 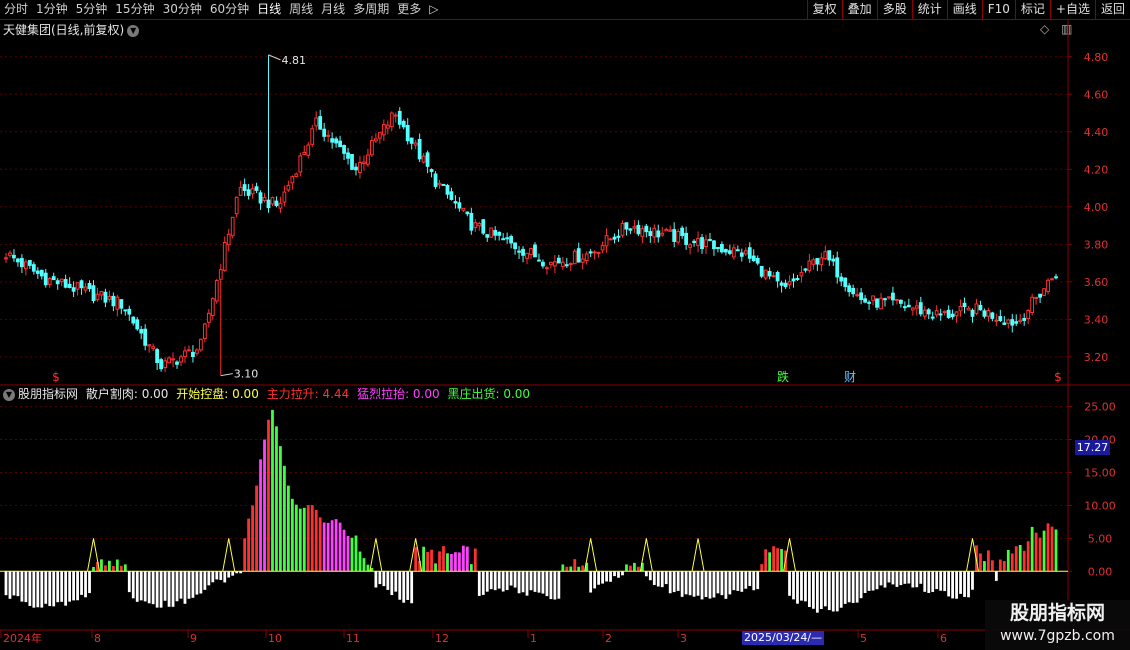 What do you see at coordinates (97, 638) in the screenshot?
I see `timeline-label: 8` at bounding box center [97, 638].